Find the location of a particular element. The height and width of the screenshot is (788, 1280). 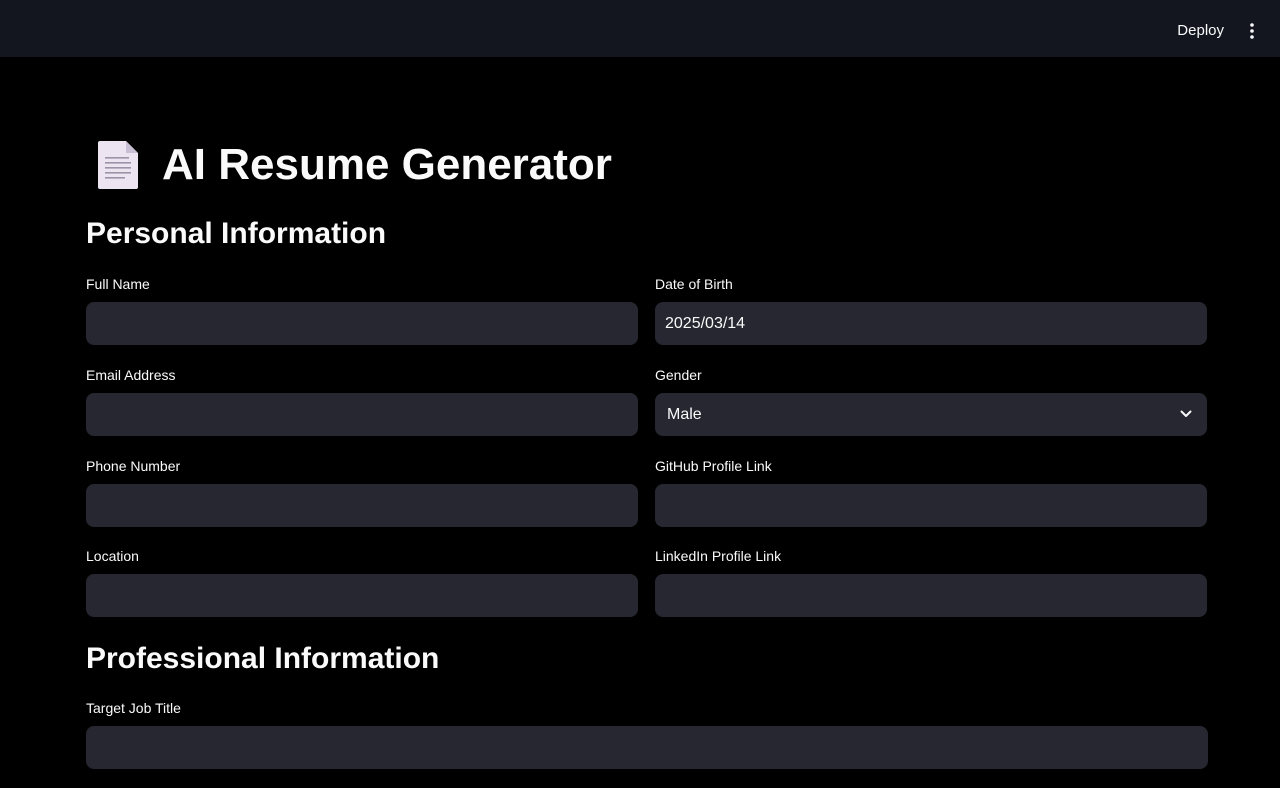

location-input is located at coordinates (362, 595).